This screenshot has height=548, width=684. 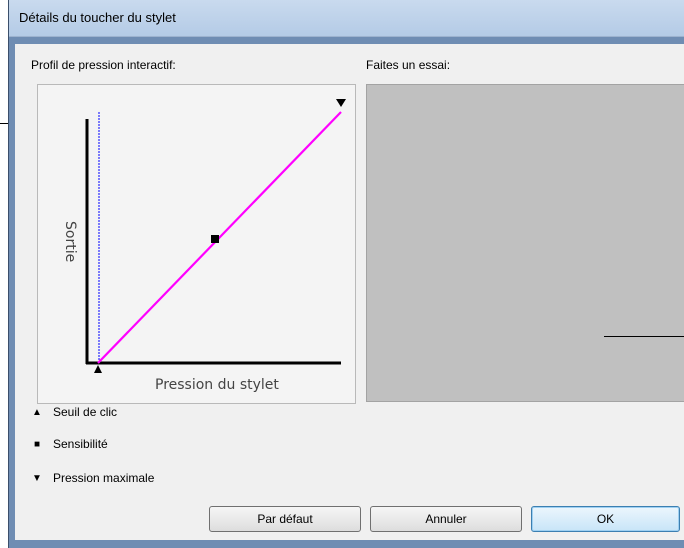 I want to click on trial-heading: Faites un essai:, so click(x=408, y=65).